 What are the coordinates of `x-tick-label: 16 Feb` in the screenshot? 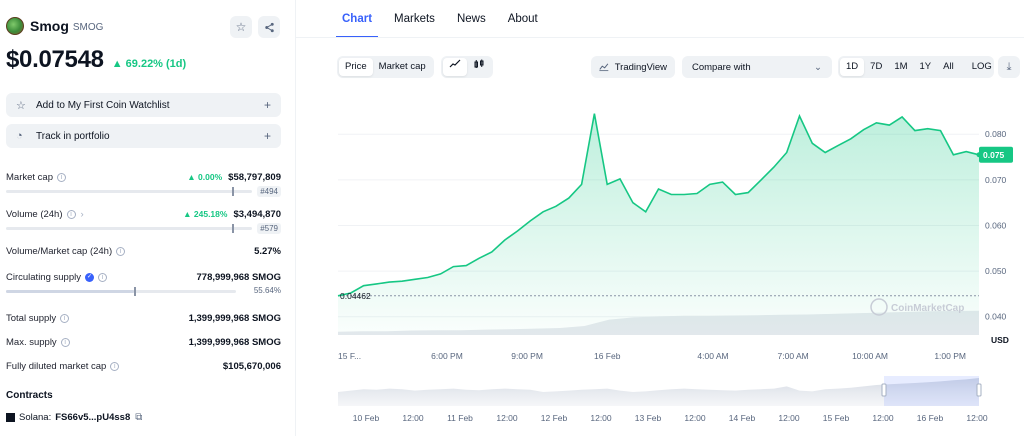 It's located at (607, 356).